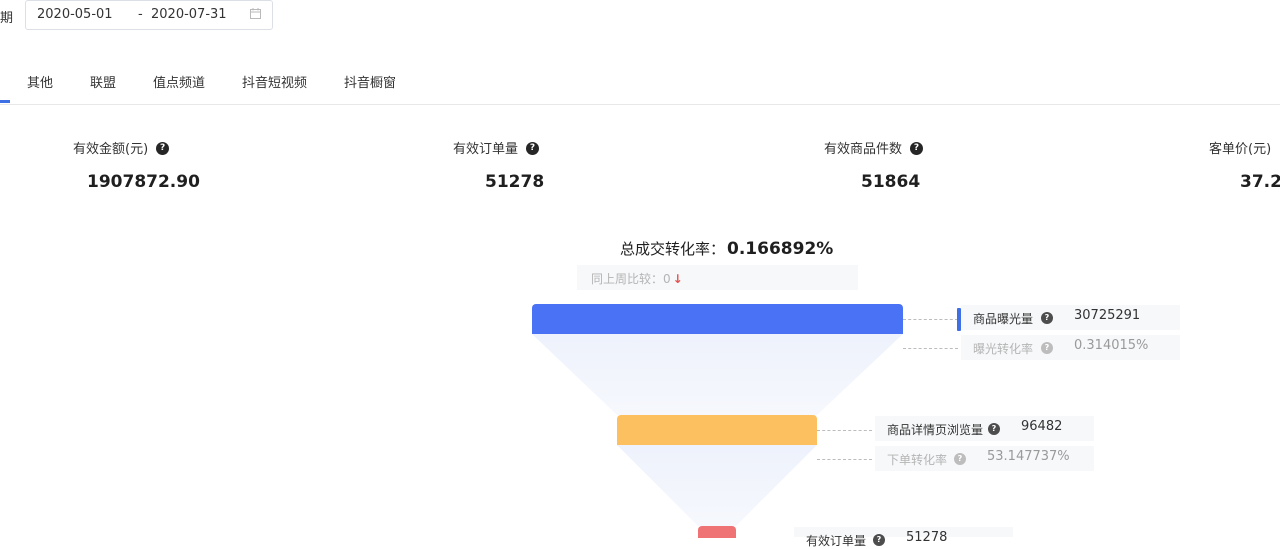 This screenshot has width=1280, height=549. I want to click on tab-douyin-window: 抖音橱窗, so click(370, 81).